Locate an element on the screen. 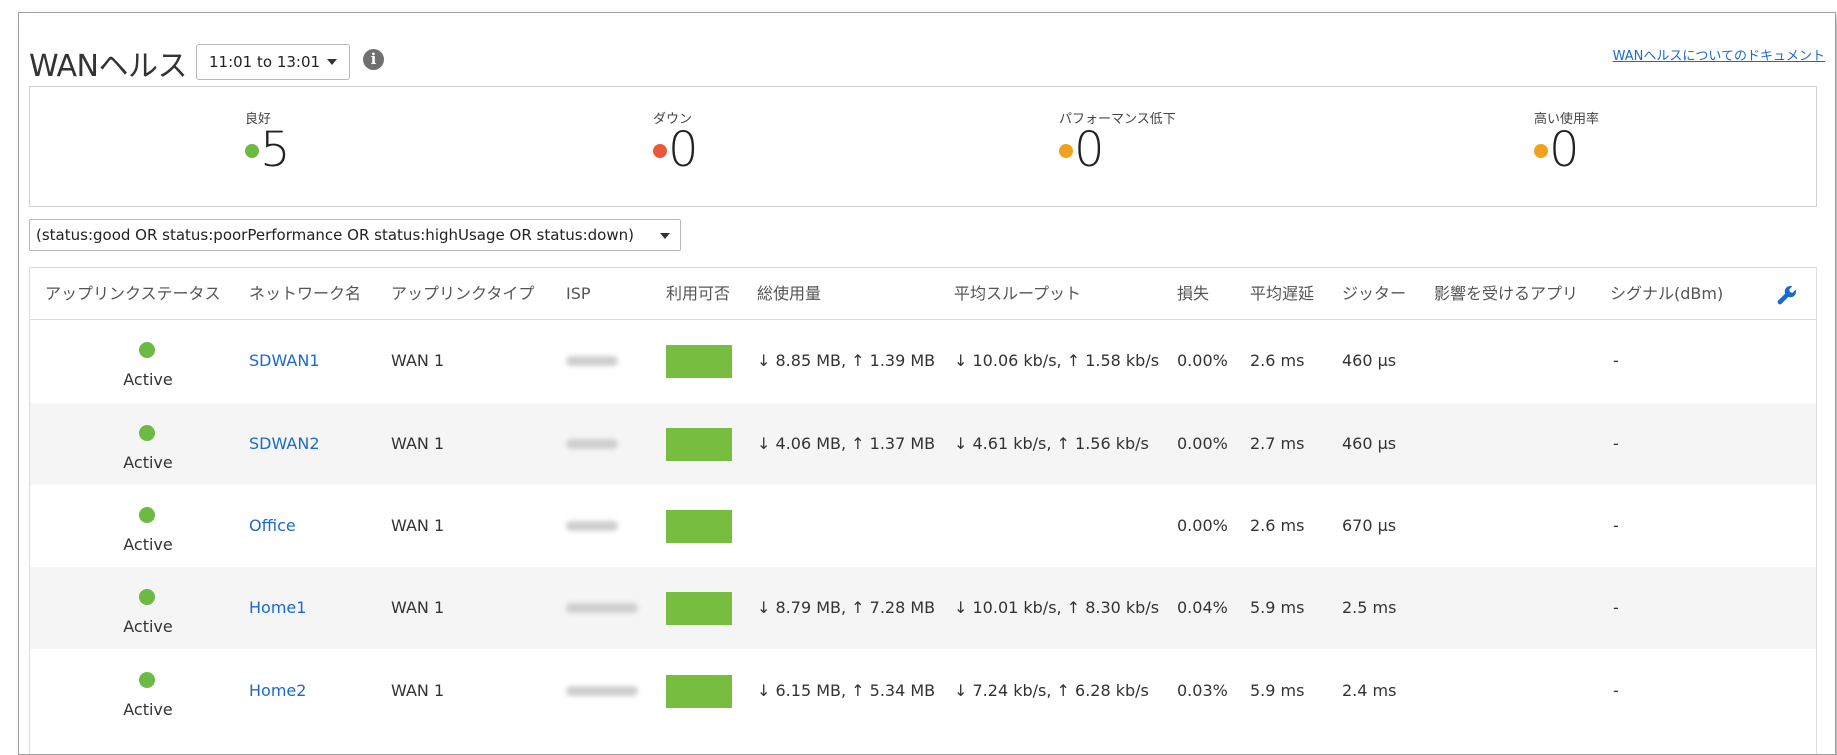 The width and height of the screenshot is (1837, 755). network-link: Home1 is located at coordinates (277, 608).